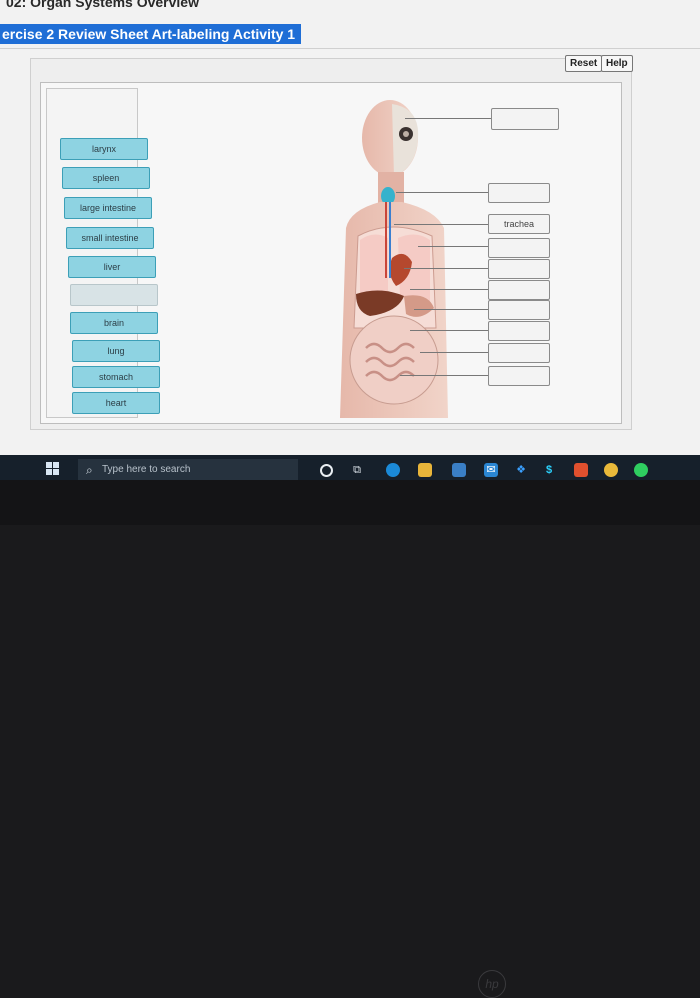  I want to click on label-lung: lung, so click(116, 351).